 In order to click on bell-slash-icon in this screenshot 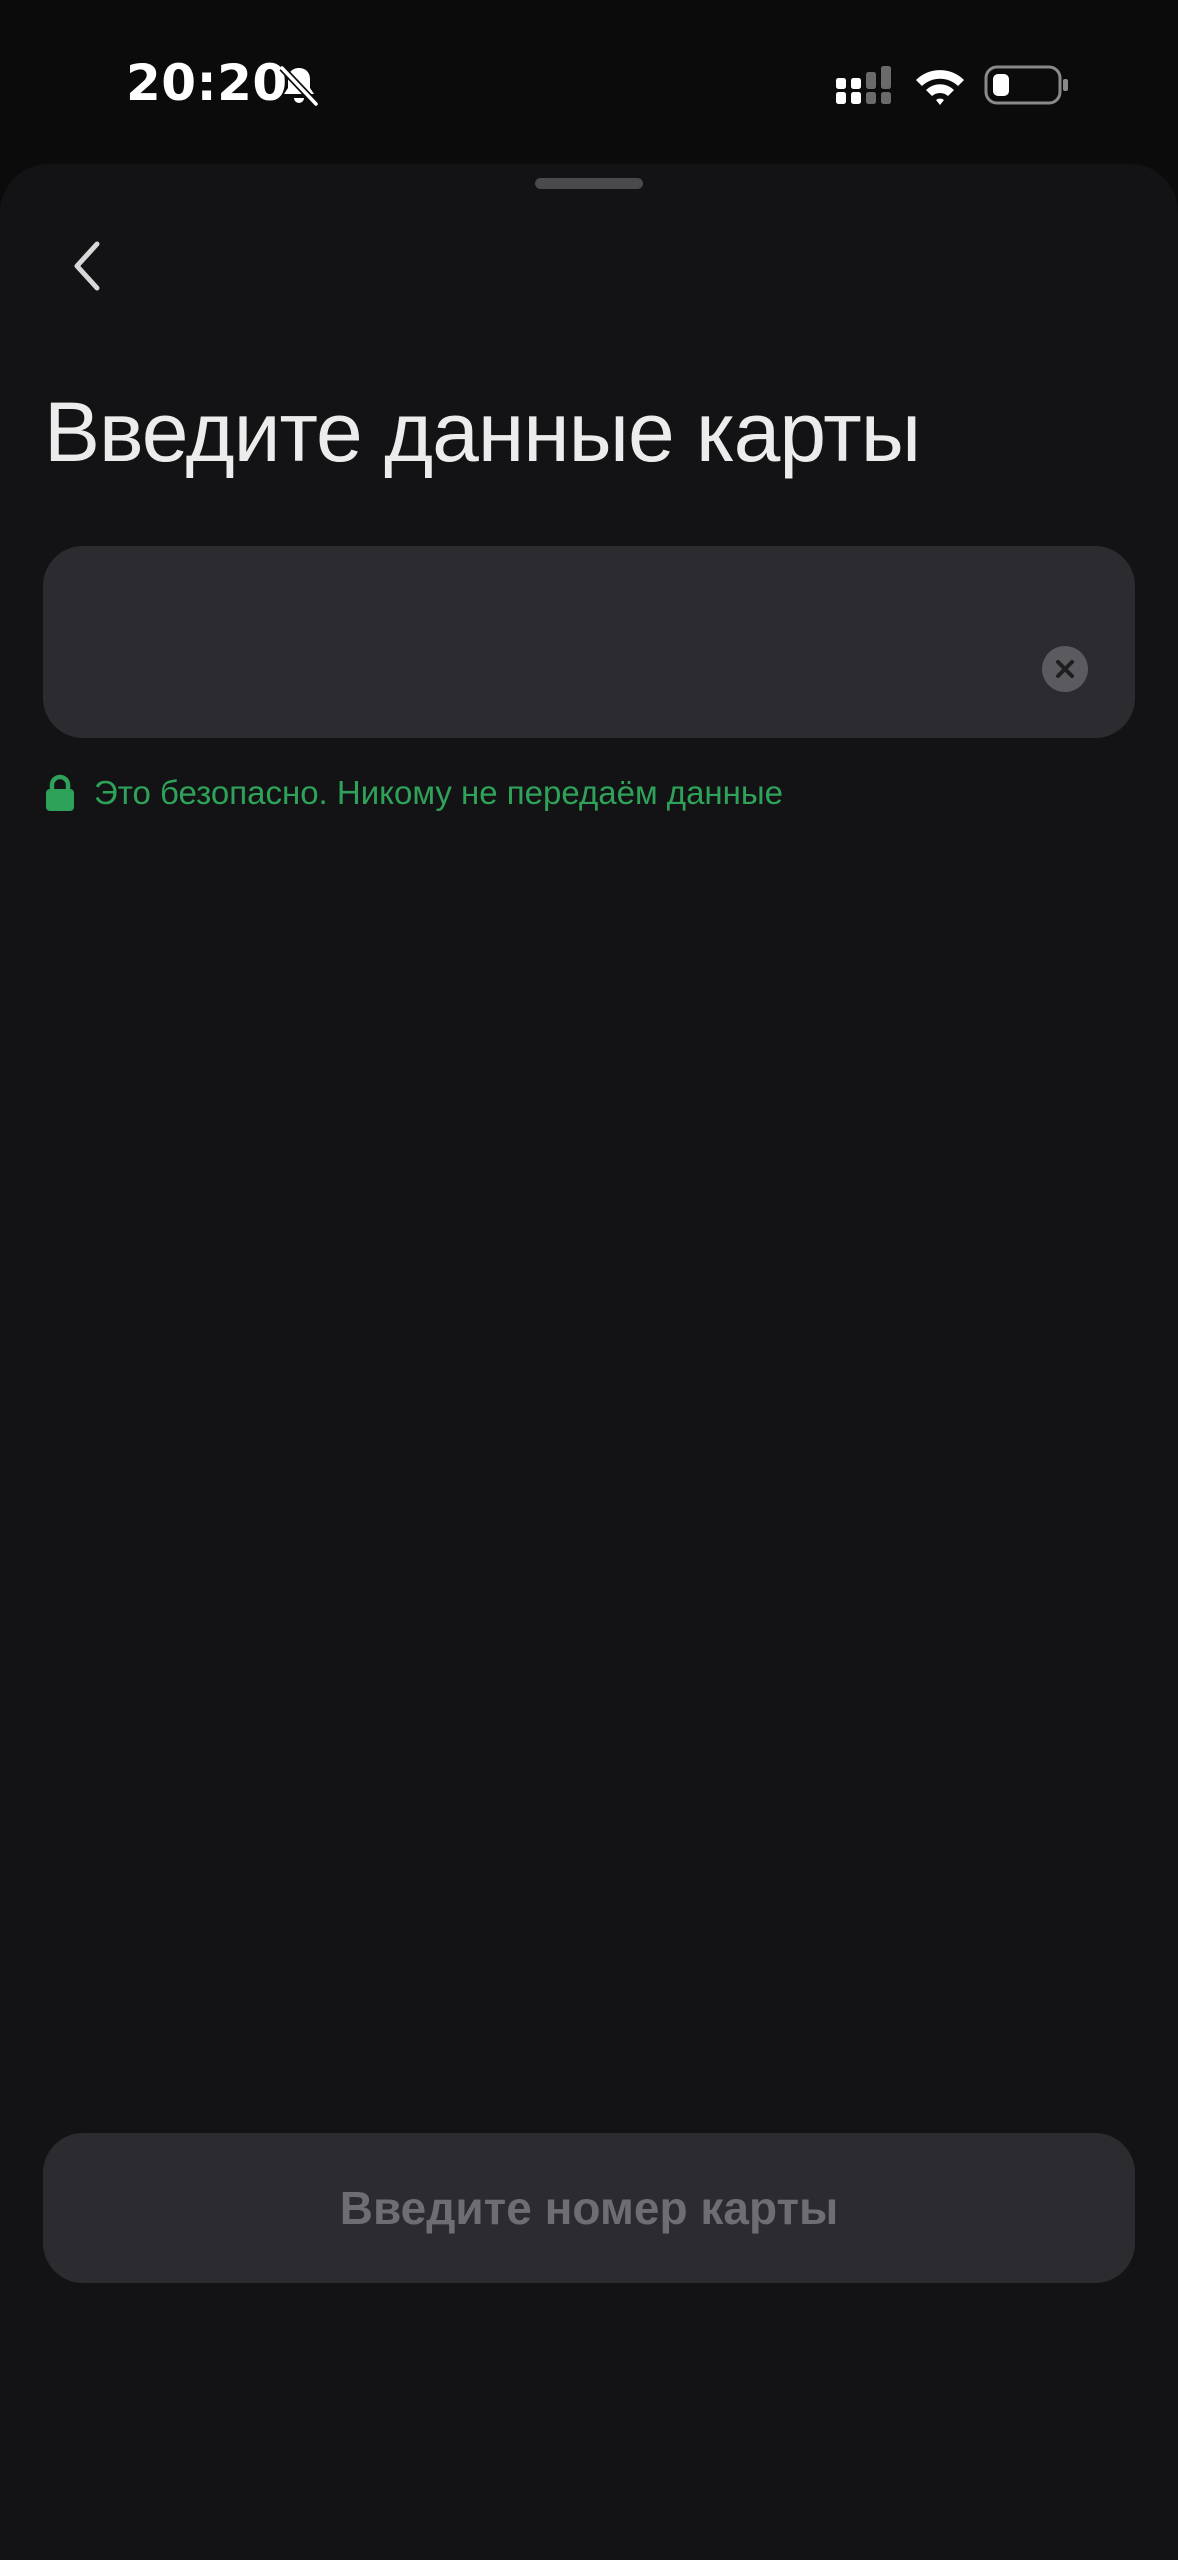, I will do `click(299, 86)`.